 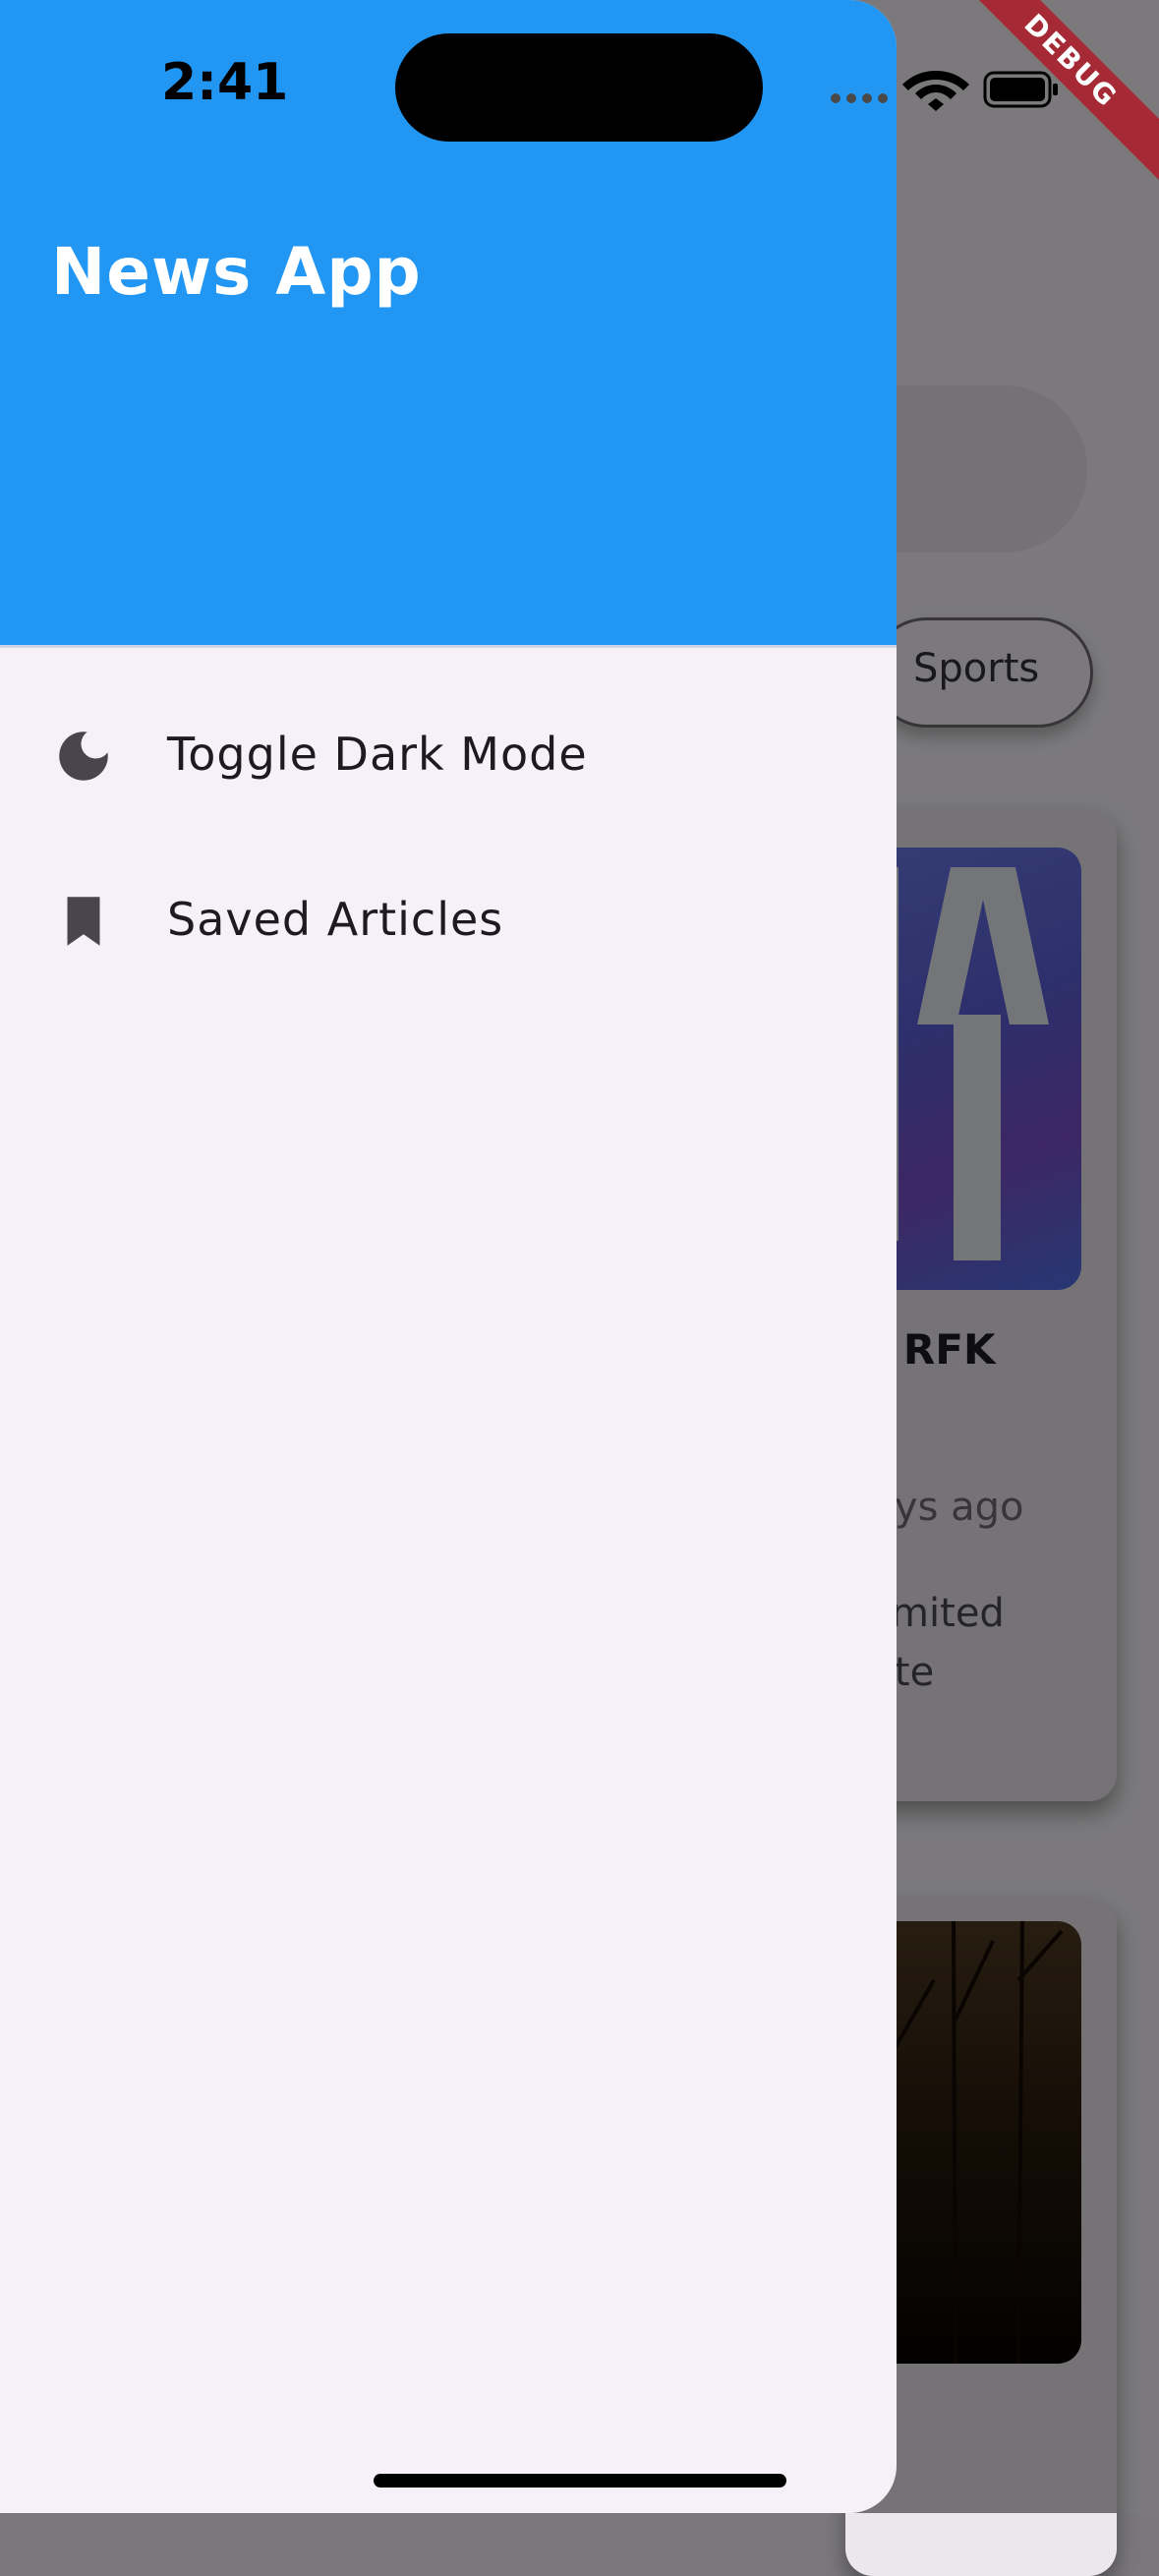 I want to click on drawer-item-label: Toggle Dark Mode, so click(x=377, y=754).